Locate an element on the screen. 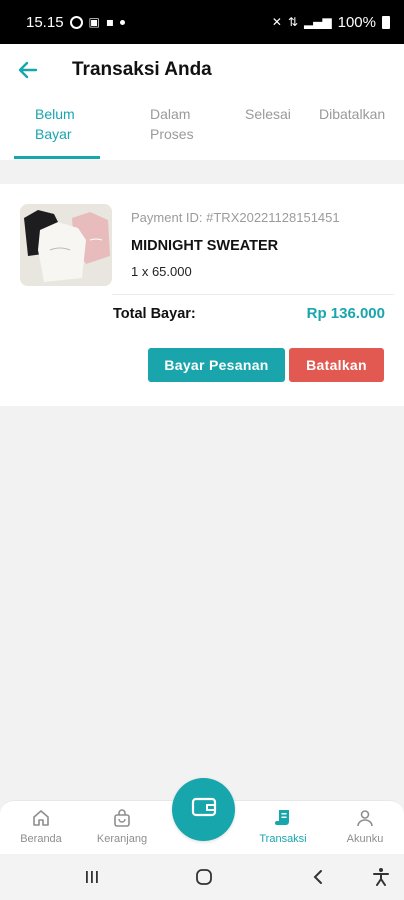 The width and height of the screenshot is (404, 900). nav-label-keranjang: Keranjang is located at coordinates (122, 839).